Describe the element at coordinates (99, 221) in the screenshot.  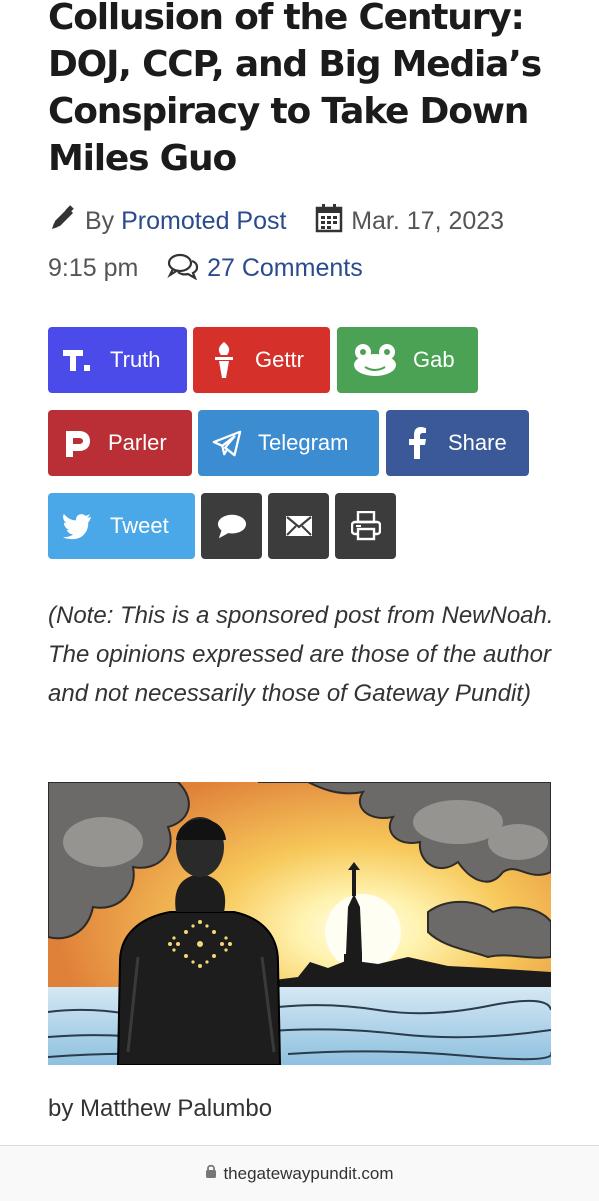
I see `by-prefix: By` at that location.